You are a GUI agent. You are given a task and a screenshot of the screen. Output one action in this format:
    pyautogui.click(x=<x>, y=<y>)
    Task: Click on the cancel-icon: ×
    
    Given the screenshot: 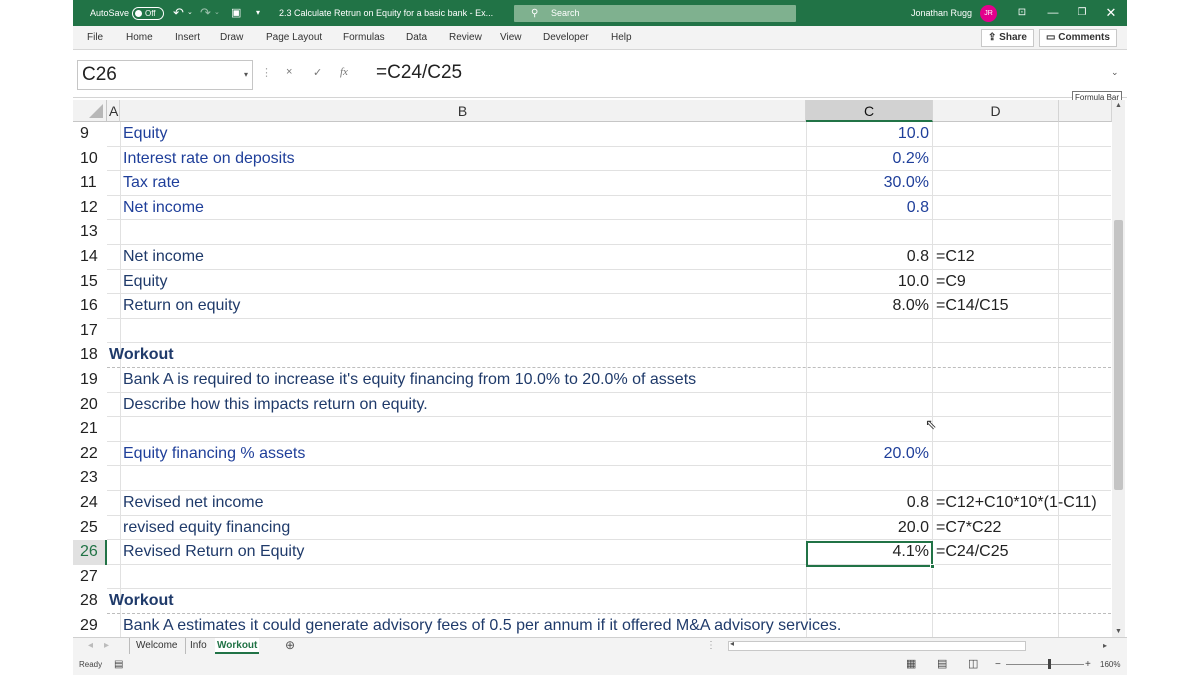 What is the action you would take?
    pyautogui.click(x=289, y=72)
    